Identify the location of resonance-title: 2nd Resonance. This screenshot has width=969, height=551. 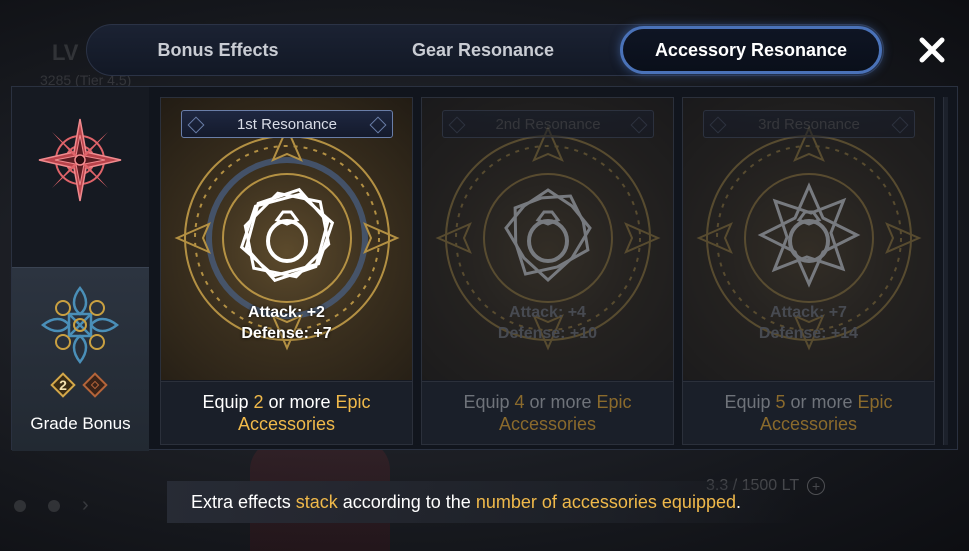
(548, 124).